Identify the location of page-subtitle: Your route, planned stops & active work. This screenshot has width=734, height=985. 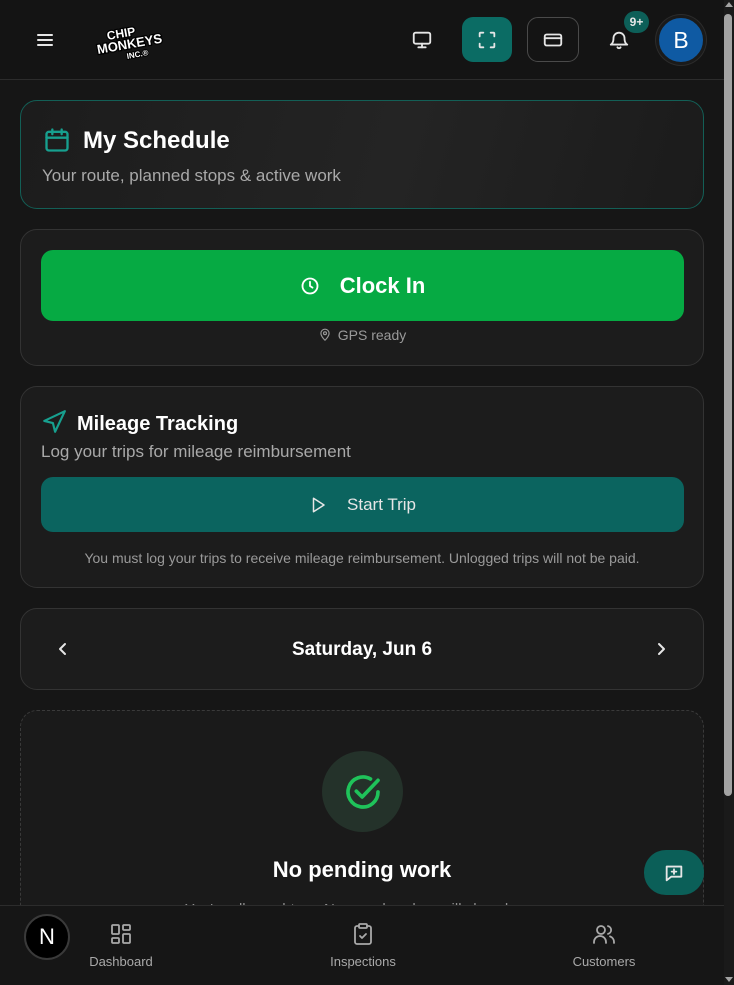
(191, 175).